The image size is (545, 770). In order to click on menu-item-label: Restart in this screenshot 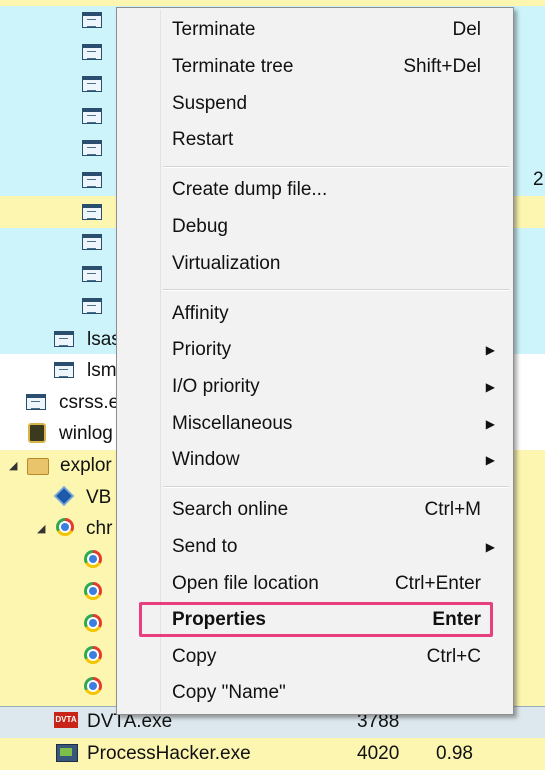, I will do `click(203, 139)`.